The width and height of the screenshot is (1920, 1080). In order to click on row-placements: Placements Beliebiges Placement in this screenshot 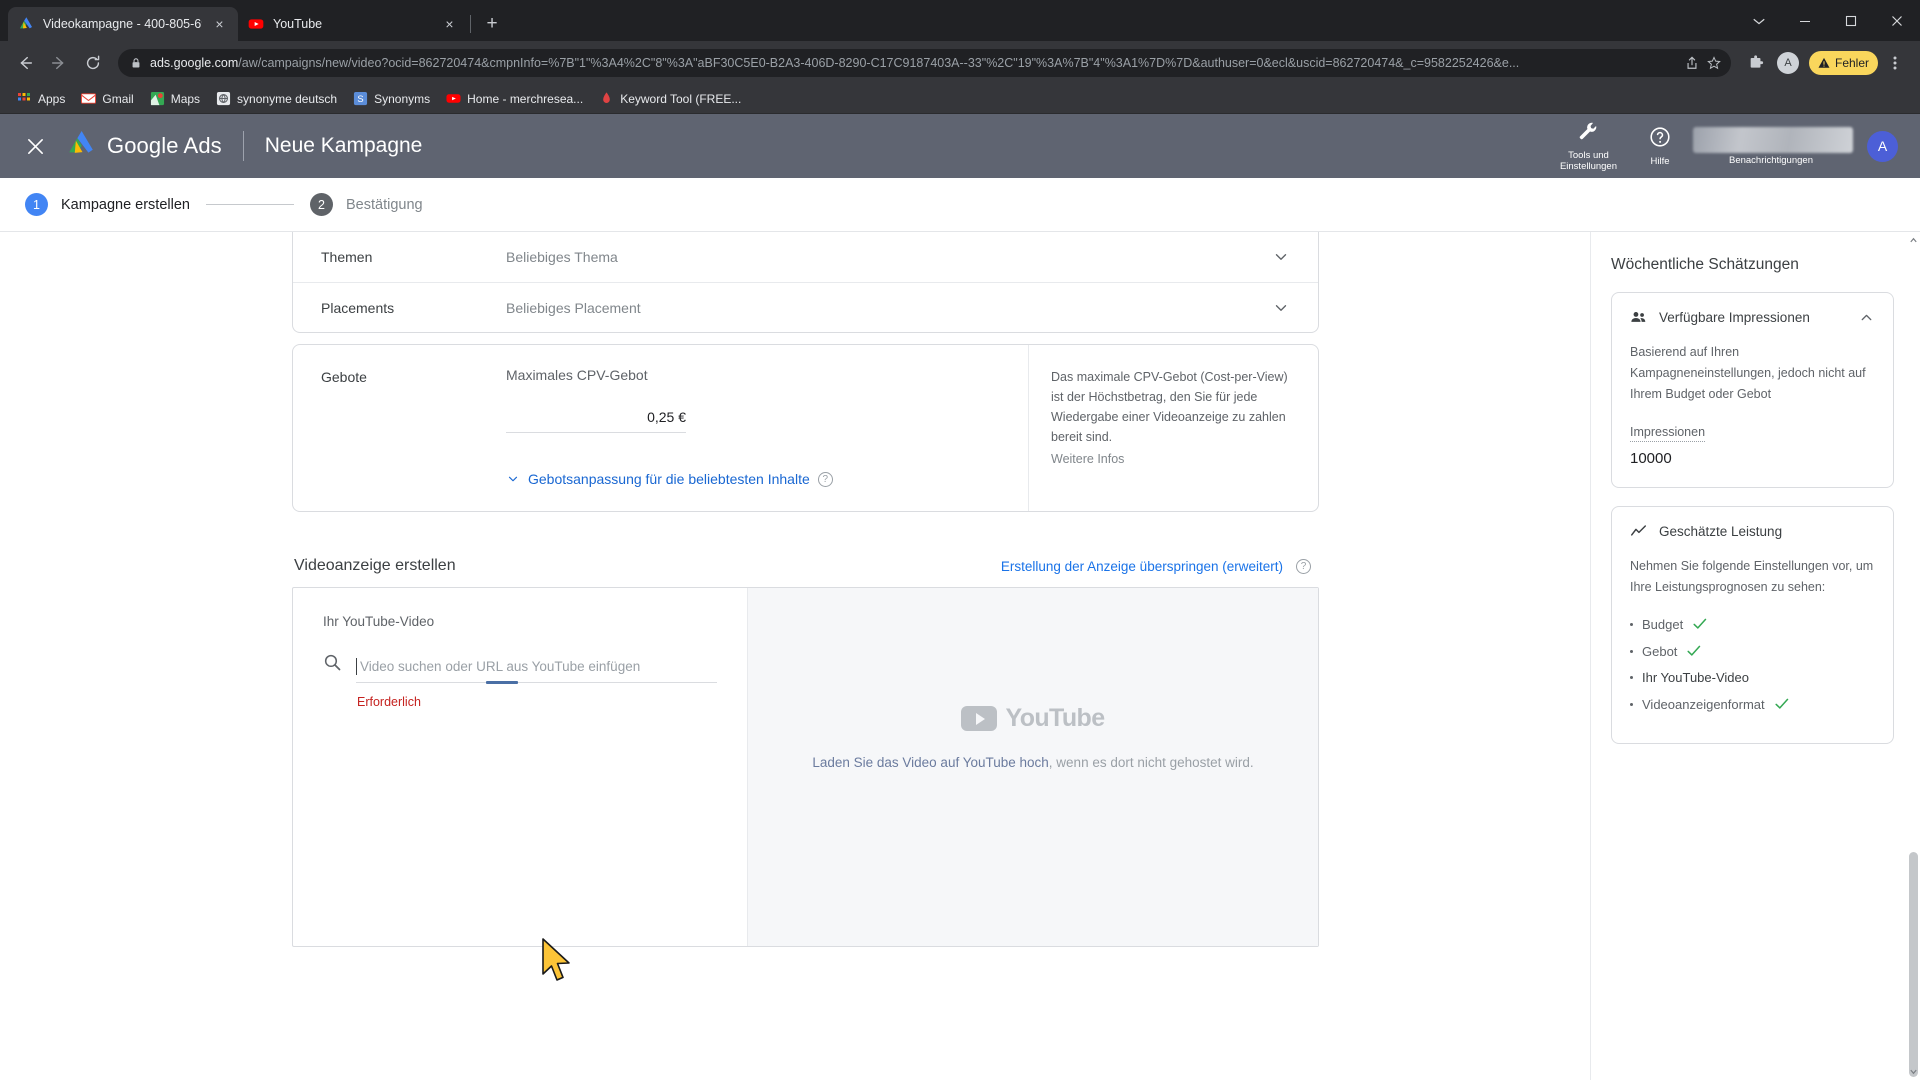, I will do `click(805, 307)`.